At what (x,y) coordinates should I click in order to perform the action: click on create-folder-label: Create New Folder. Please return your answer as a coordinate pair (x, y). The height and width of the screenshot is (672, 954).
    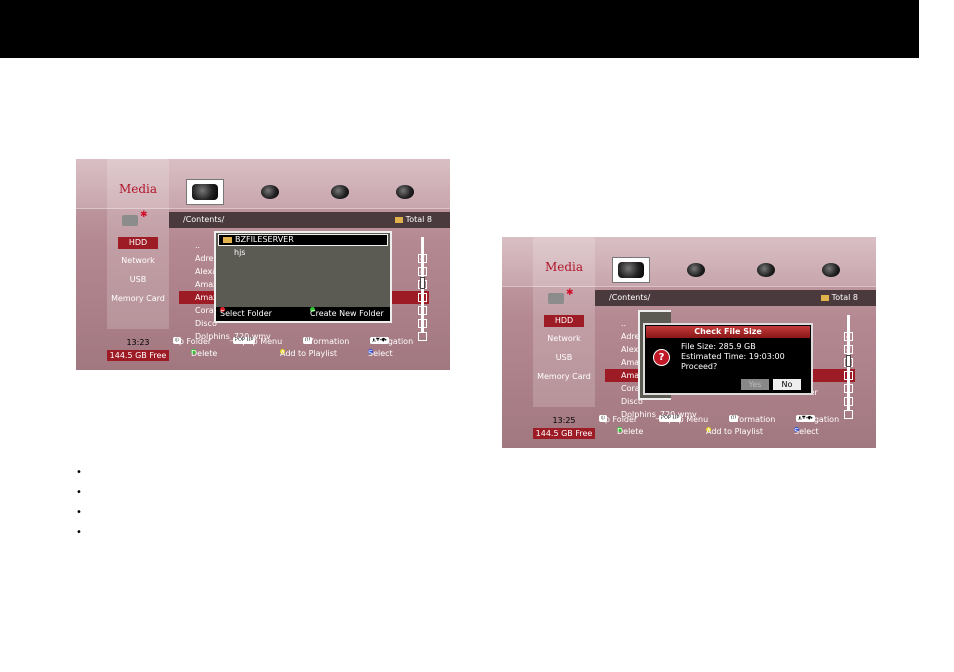
    Looking at the image, I should click on (347, 313).